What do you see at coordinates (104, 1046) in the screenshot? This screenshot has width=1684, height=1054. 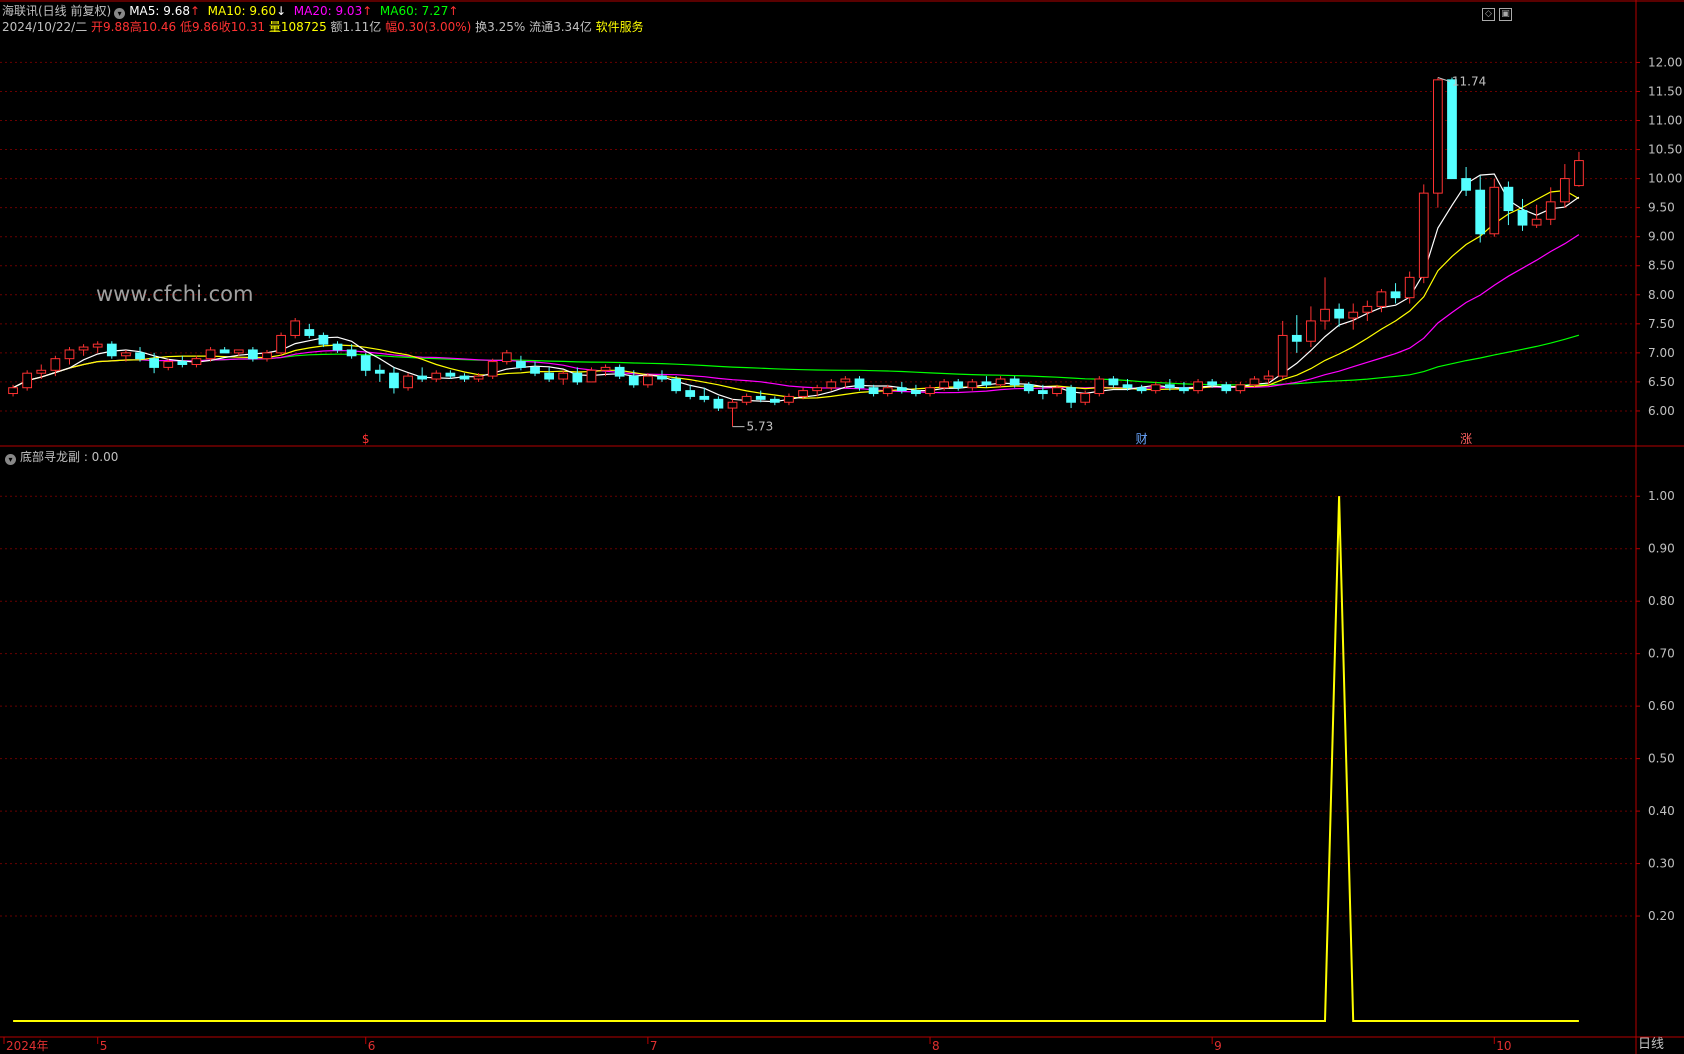 I see `x-tick-label: 5` at bounding box center [104, 1046].